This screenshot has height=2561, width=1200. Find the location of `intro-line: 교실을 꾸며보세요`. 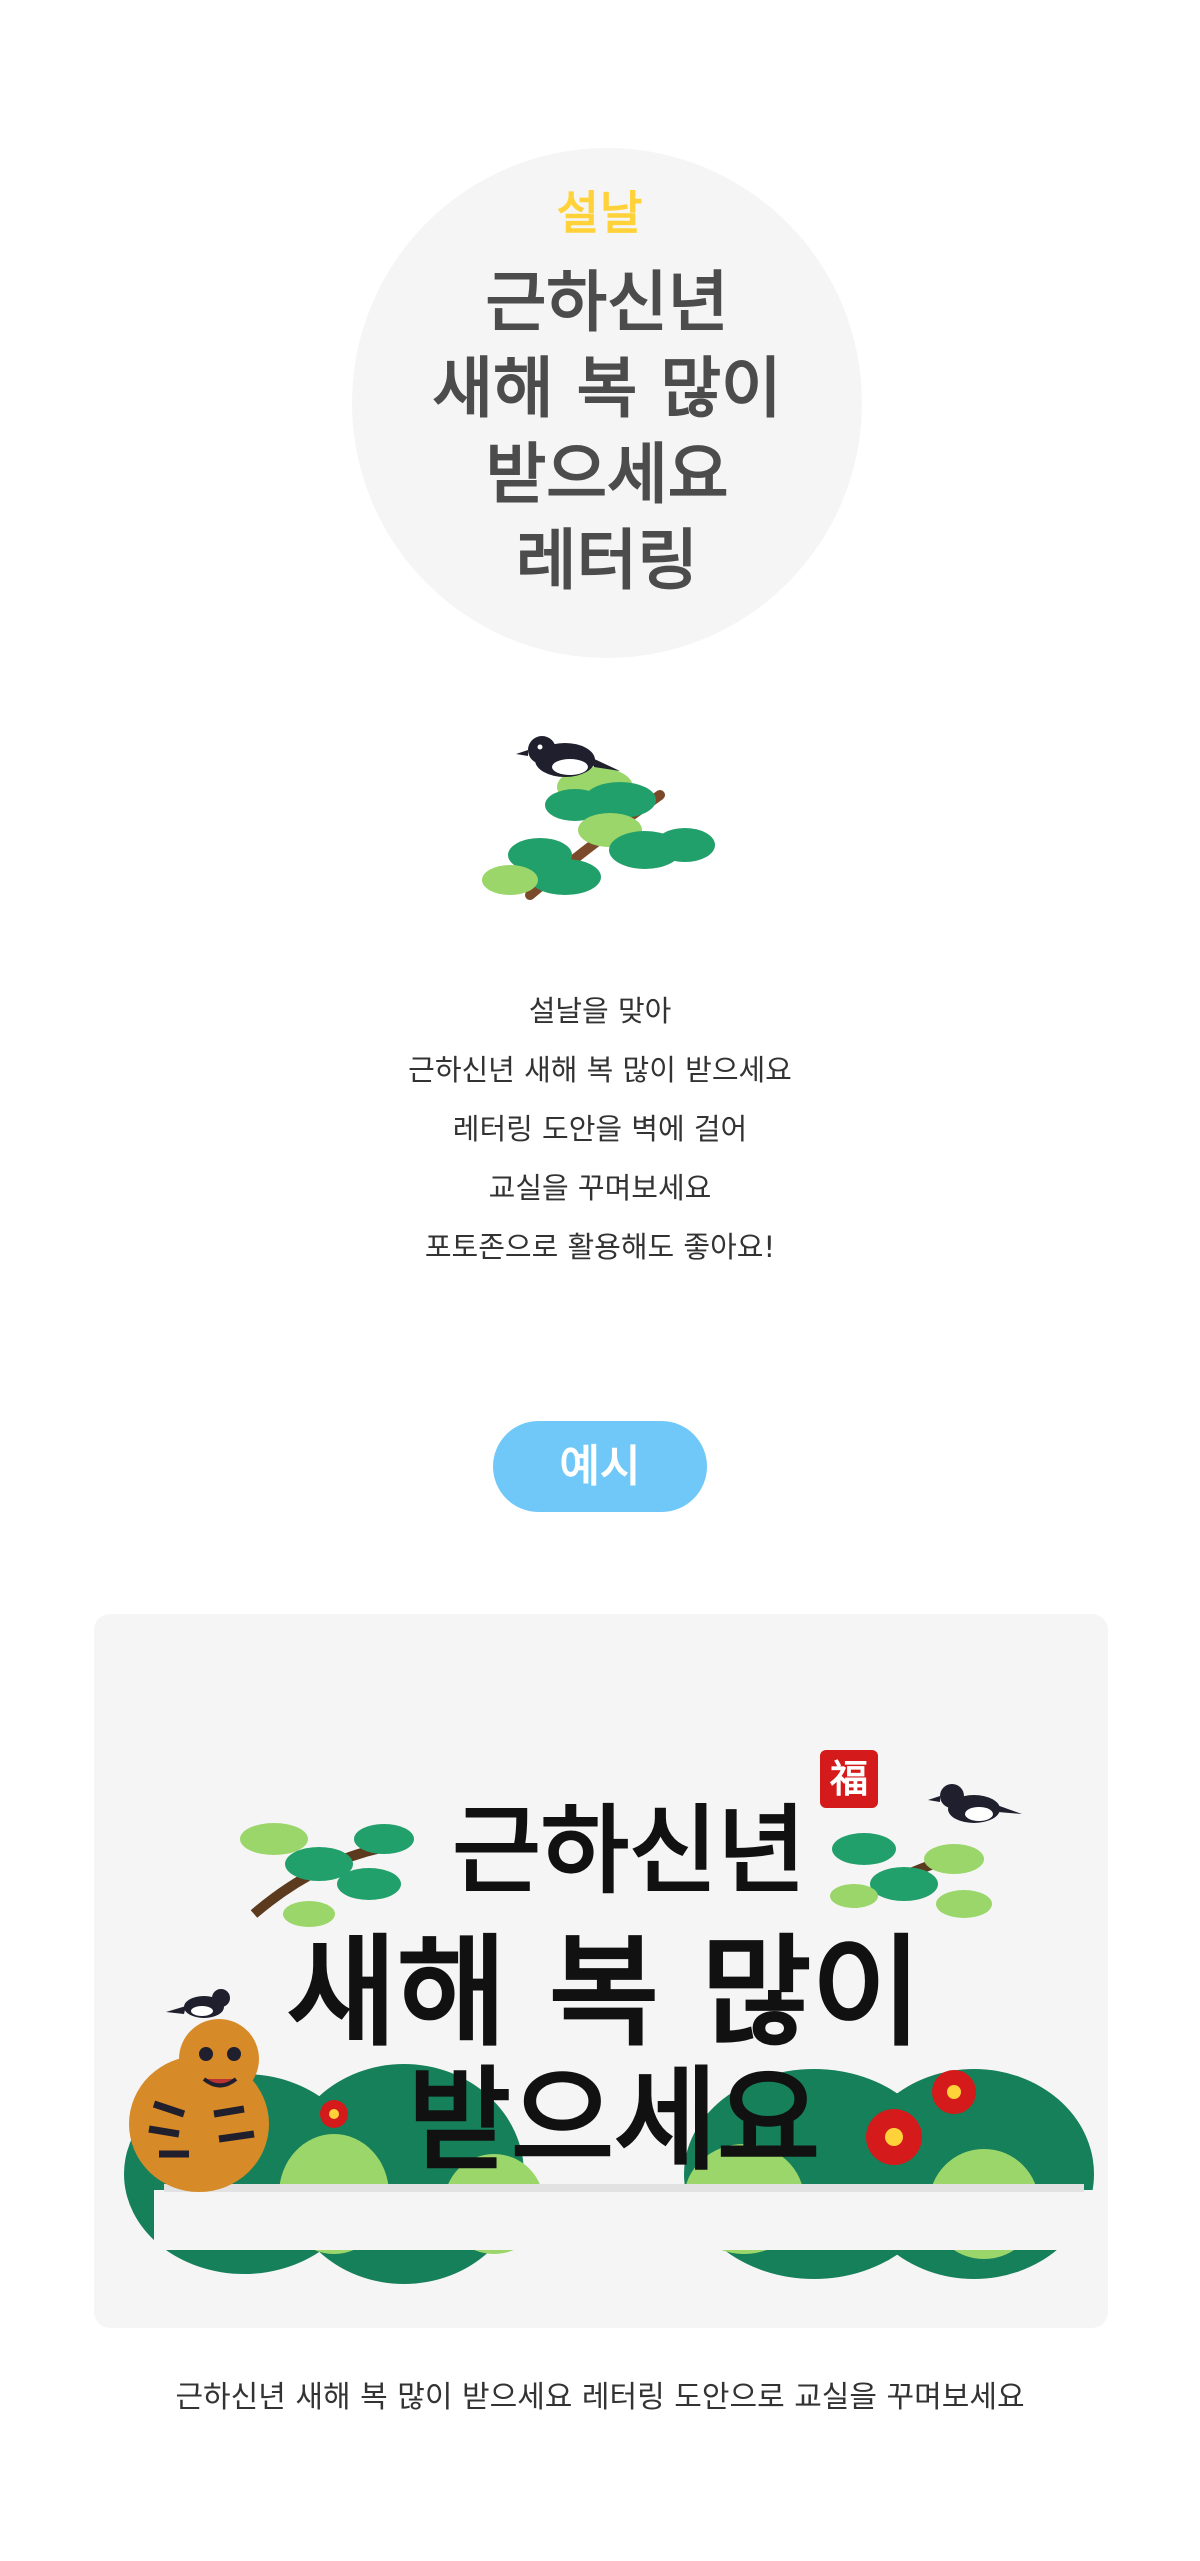

intro-line: 교실을 꾸며보세요 is located at coordinates (600, 1188).